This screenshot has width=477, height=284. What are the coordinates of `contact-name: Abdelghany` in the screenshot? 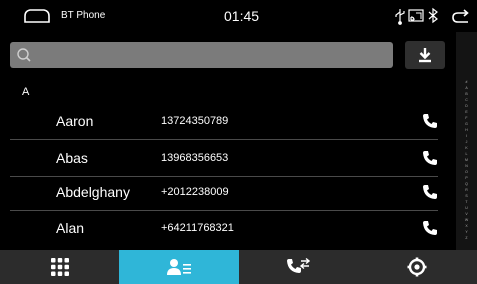 It's located at (93, 192).